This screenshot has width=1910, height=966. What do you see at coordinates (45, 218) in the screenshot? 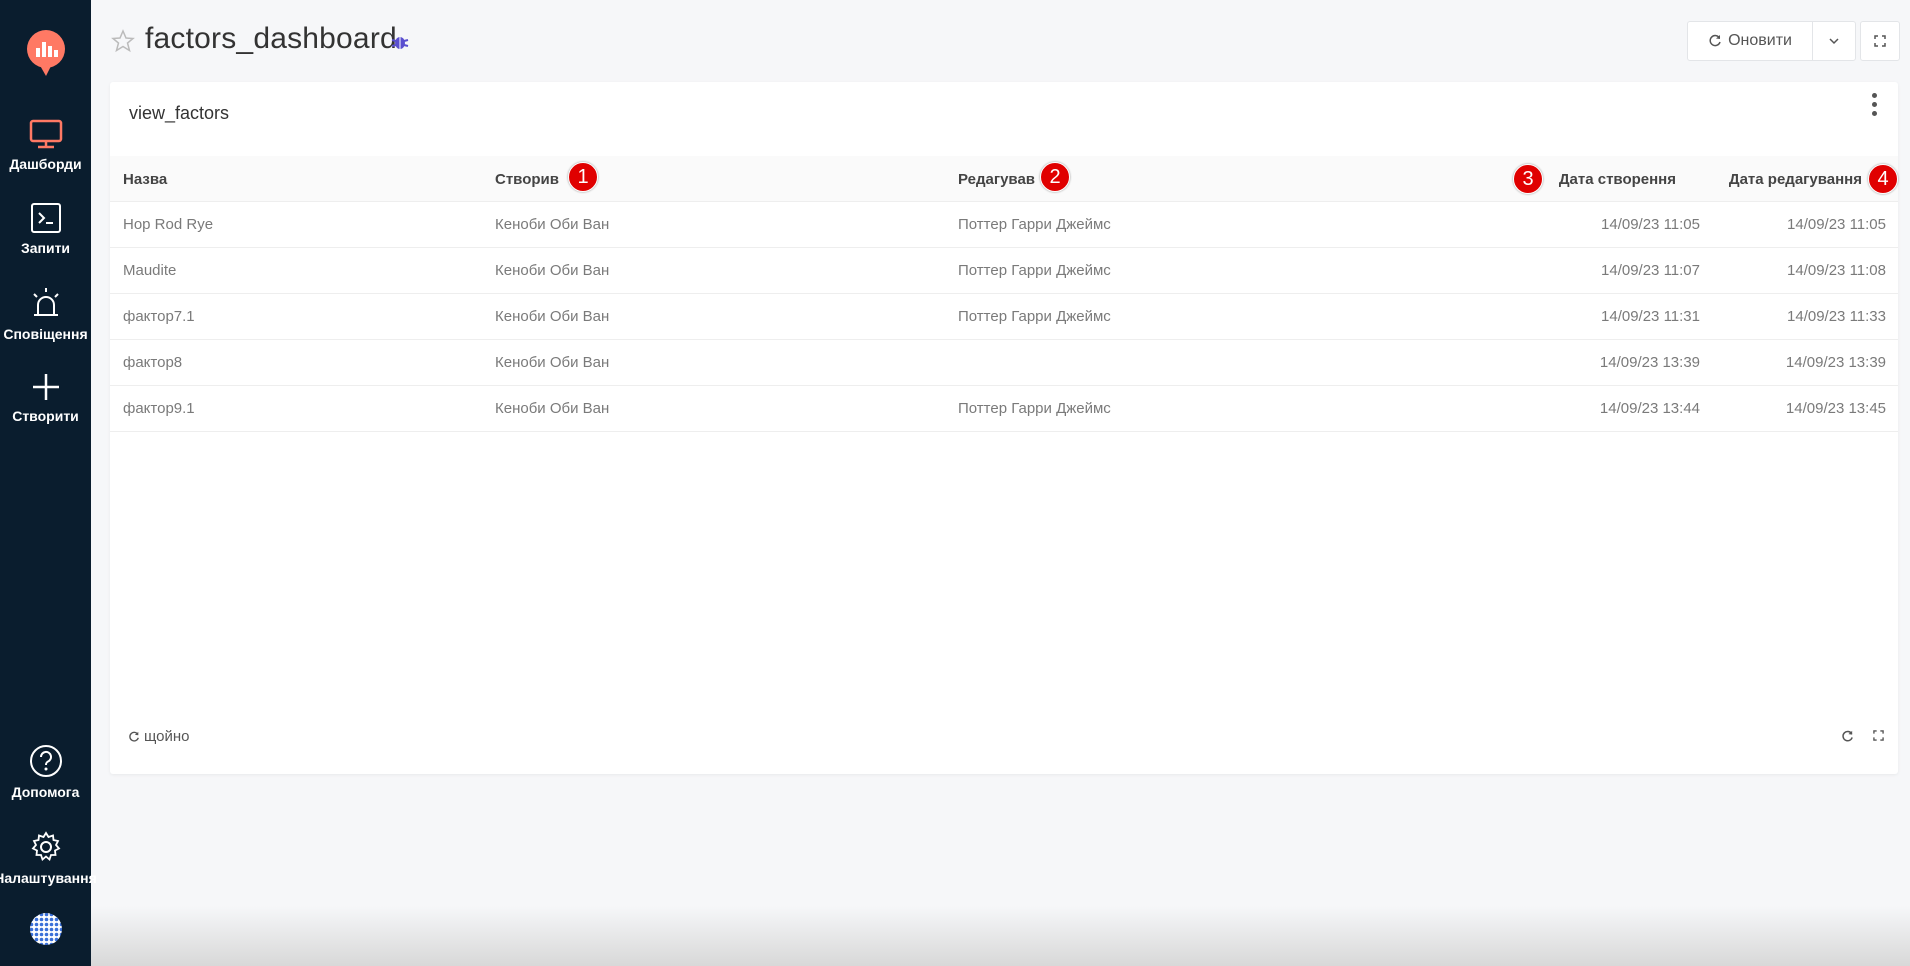
I see `terminal-icon` at bounding box center [45, 218].